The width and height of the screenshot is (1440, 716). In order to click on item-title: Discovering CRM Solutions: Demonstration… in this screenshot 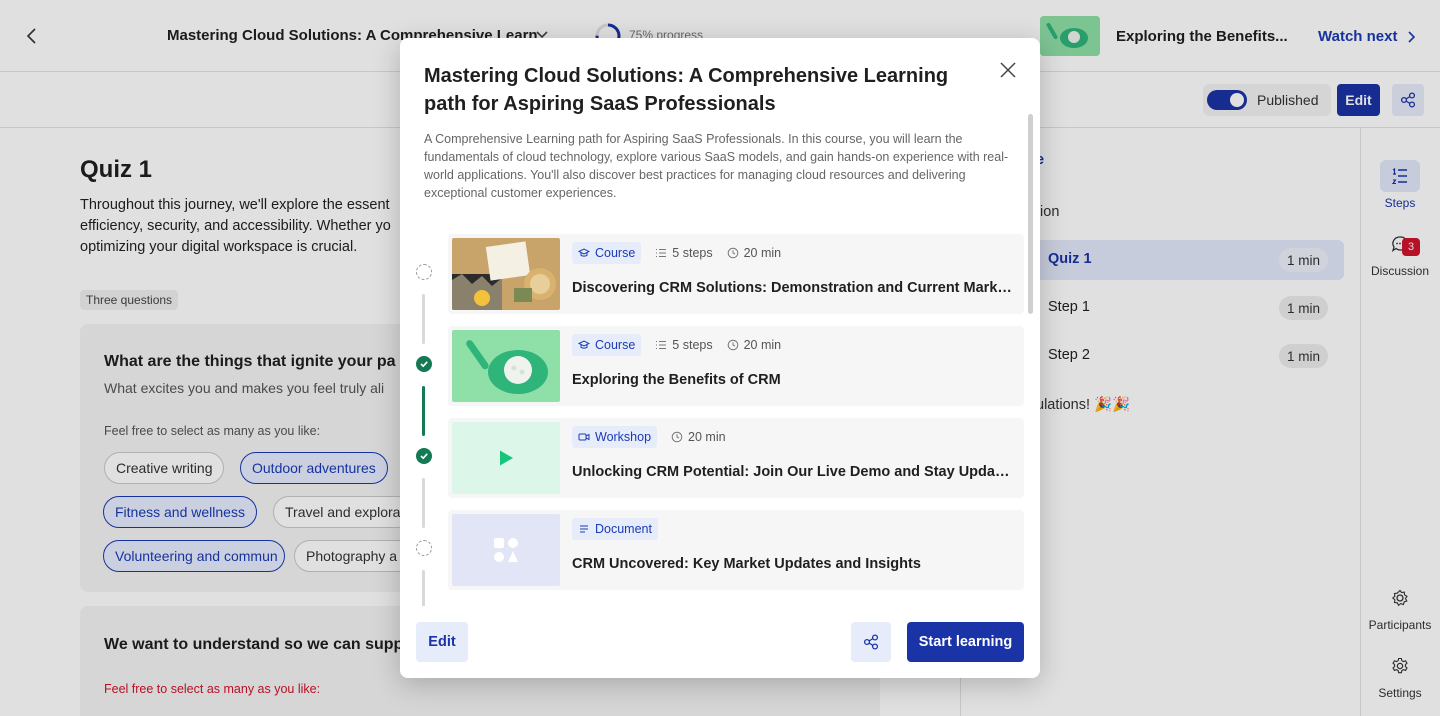, I will do `click(792, 288)`.